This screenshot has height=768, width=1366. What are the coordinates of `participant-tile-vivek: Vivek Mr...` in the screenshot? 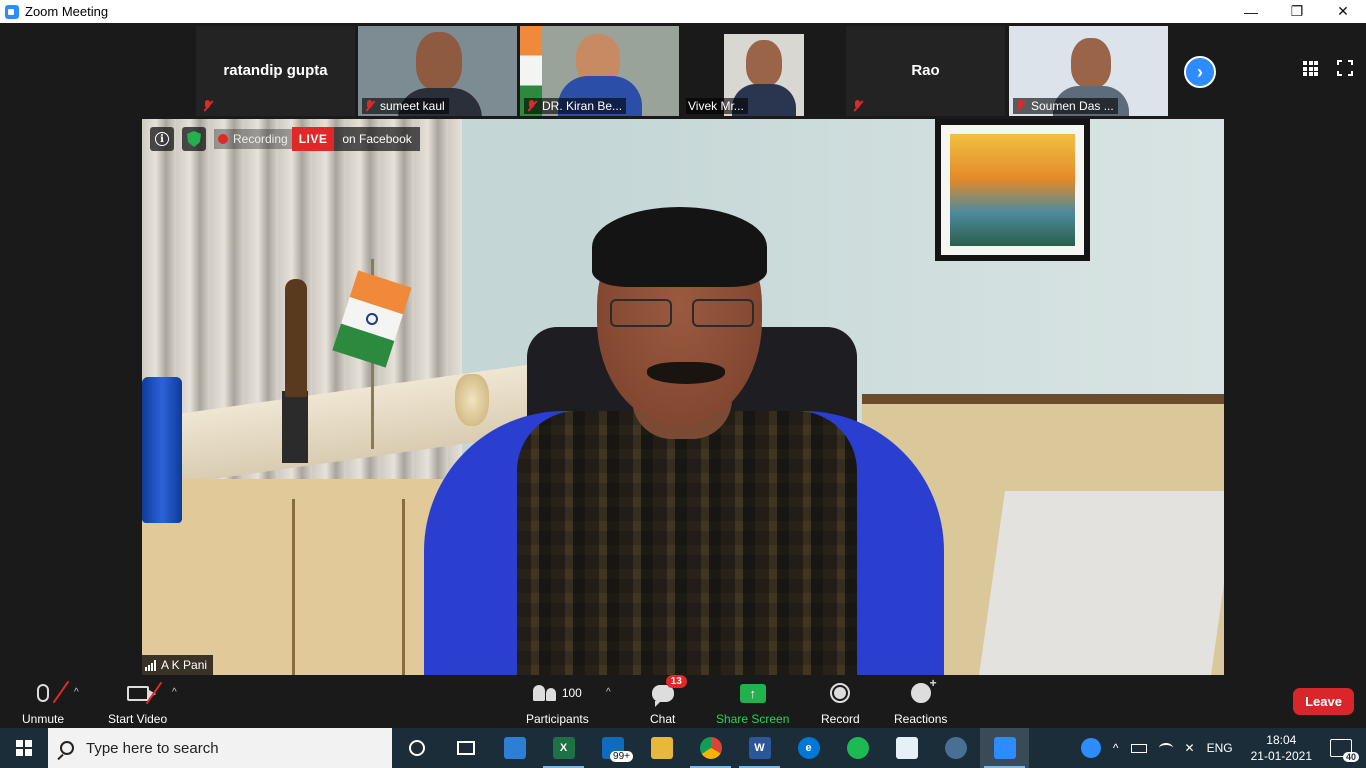 It's located at (761, 71).